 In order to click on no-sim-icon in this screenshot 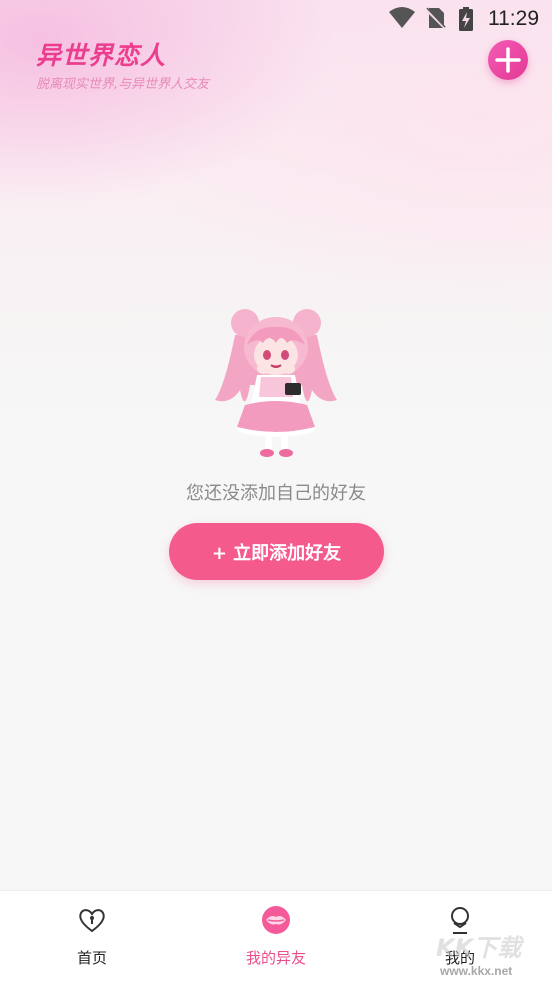, I will do `click(436, 18)`.